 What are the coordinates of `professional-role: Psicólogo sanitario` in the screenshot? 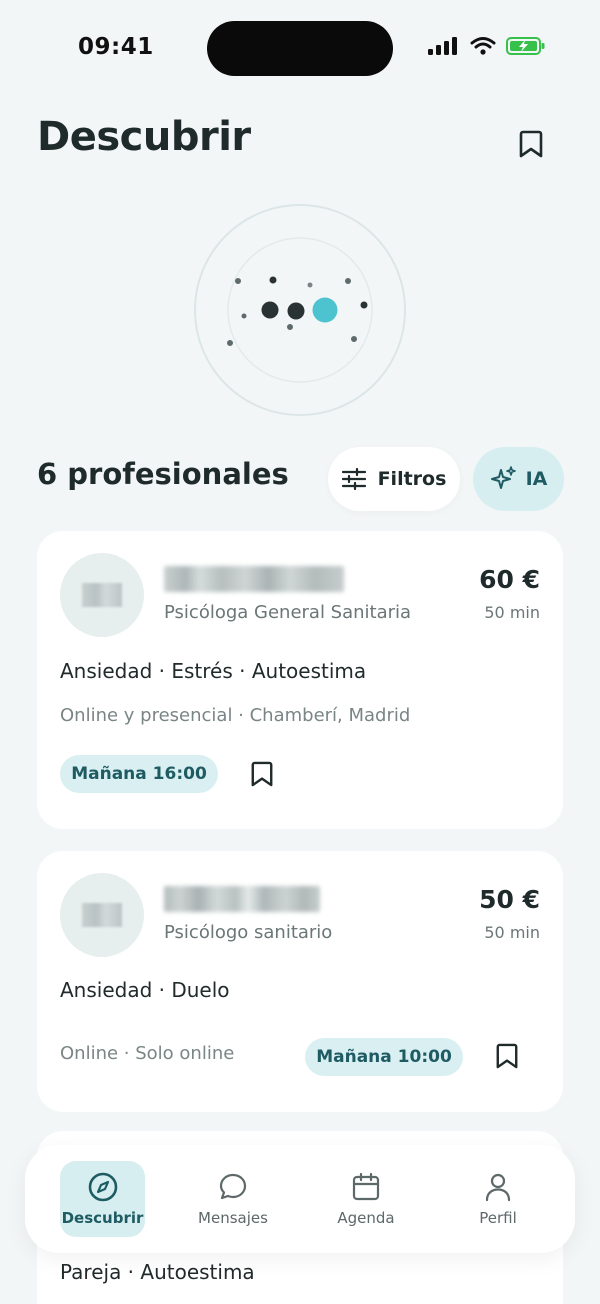 It's located at (248, 932).